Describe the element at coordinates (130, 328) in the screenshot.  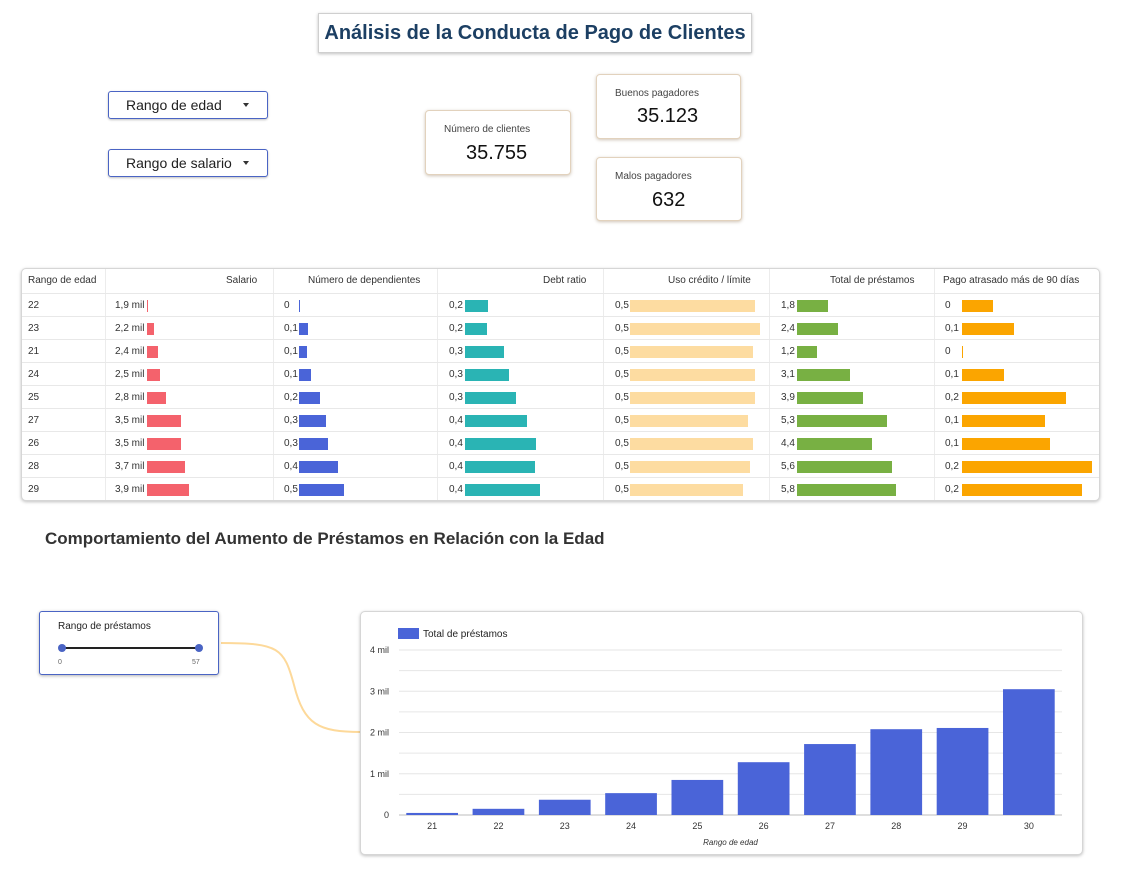
I see `cell-salario: 2,2 mil` at that location.